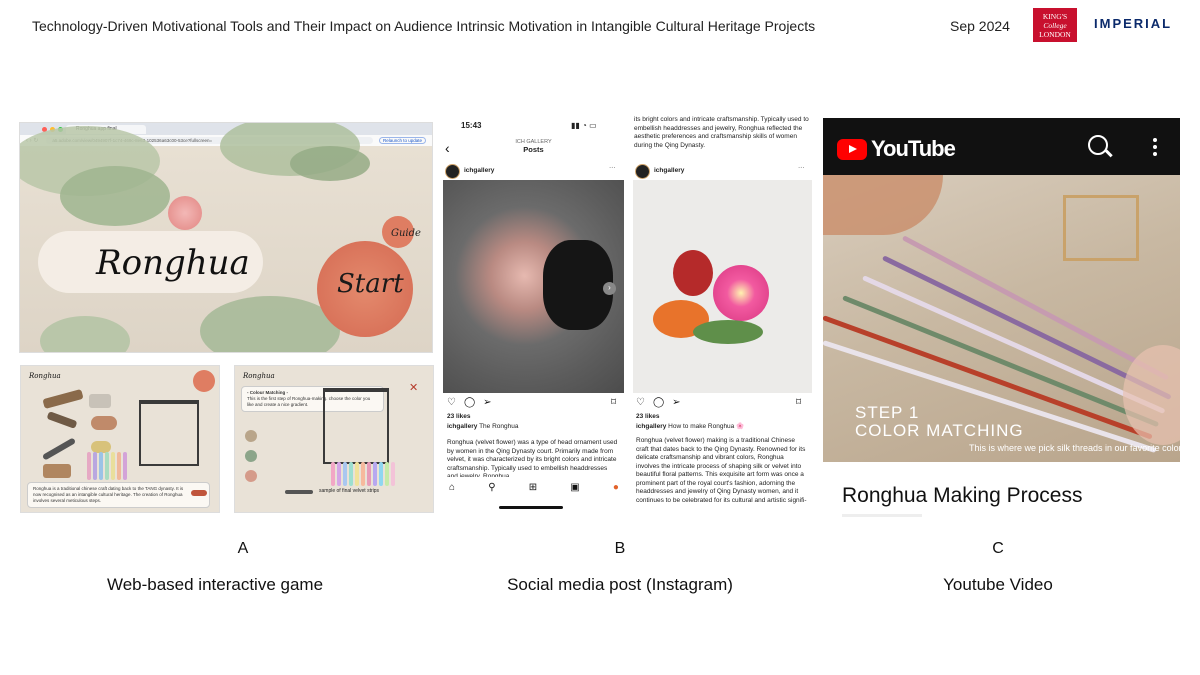 Image resolution: width=1200 pixels, height=675 pixels. Describe the element at coordinates (531, 507) in the screenshot. I see `home-indicator` at that location.